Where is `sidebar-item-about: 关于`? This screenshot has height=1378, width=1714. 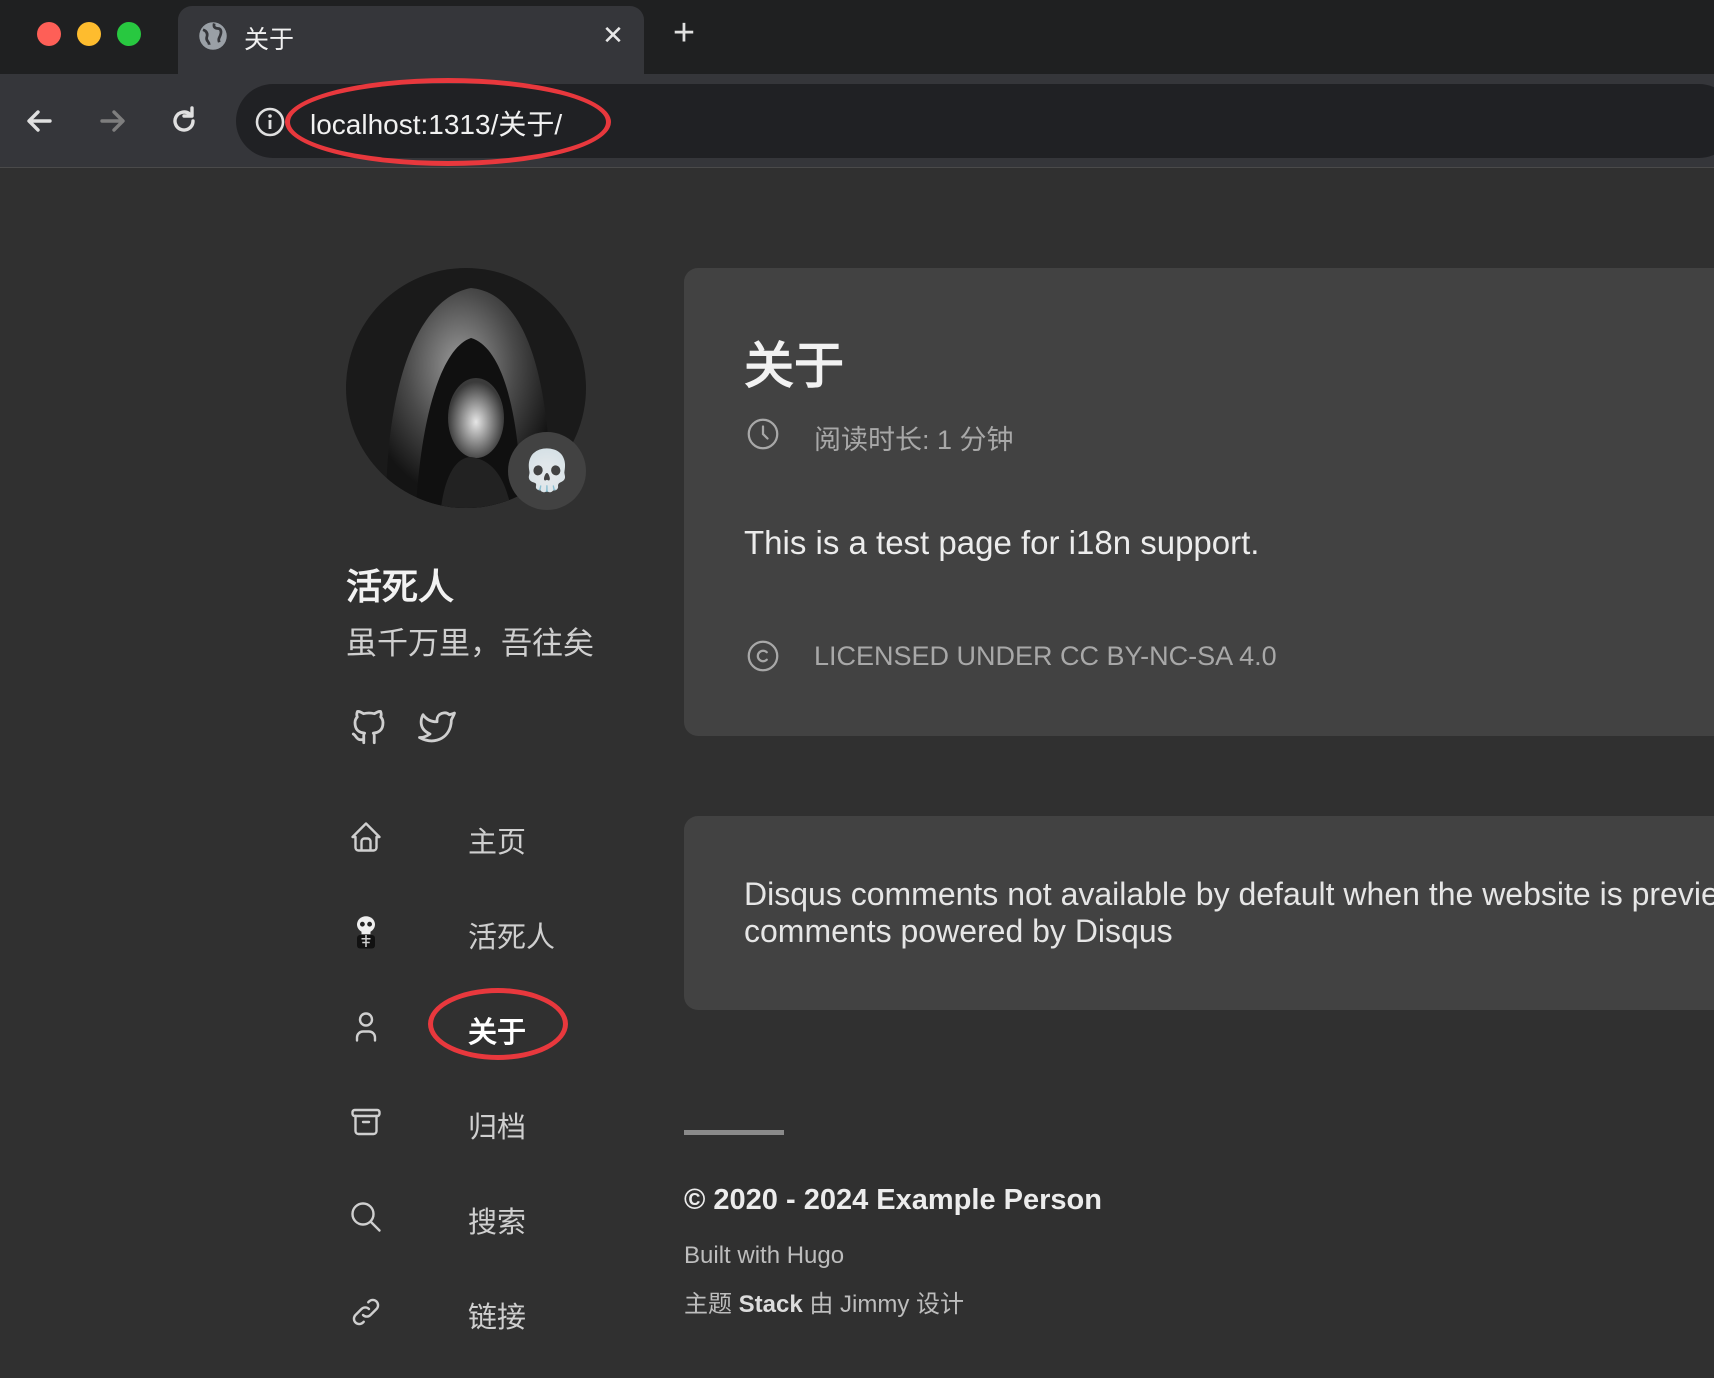 sidebar-item-about: 关于 is located at coordinates (476, 1028).